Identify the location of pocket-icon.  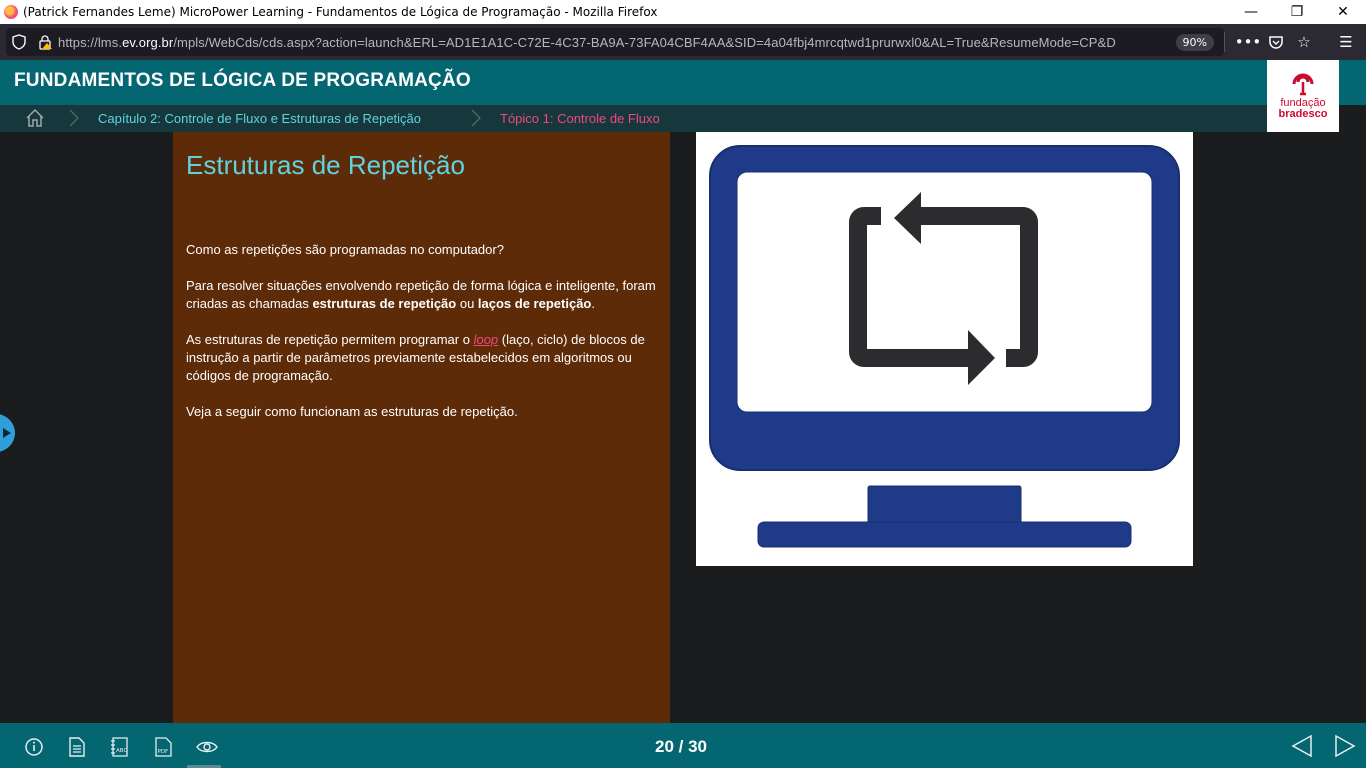
(1276, 42).